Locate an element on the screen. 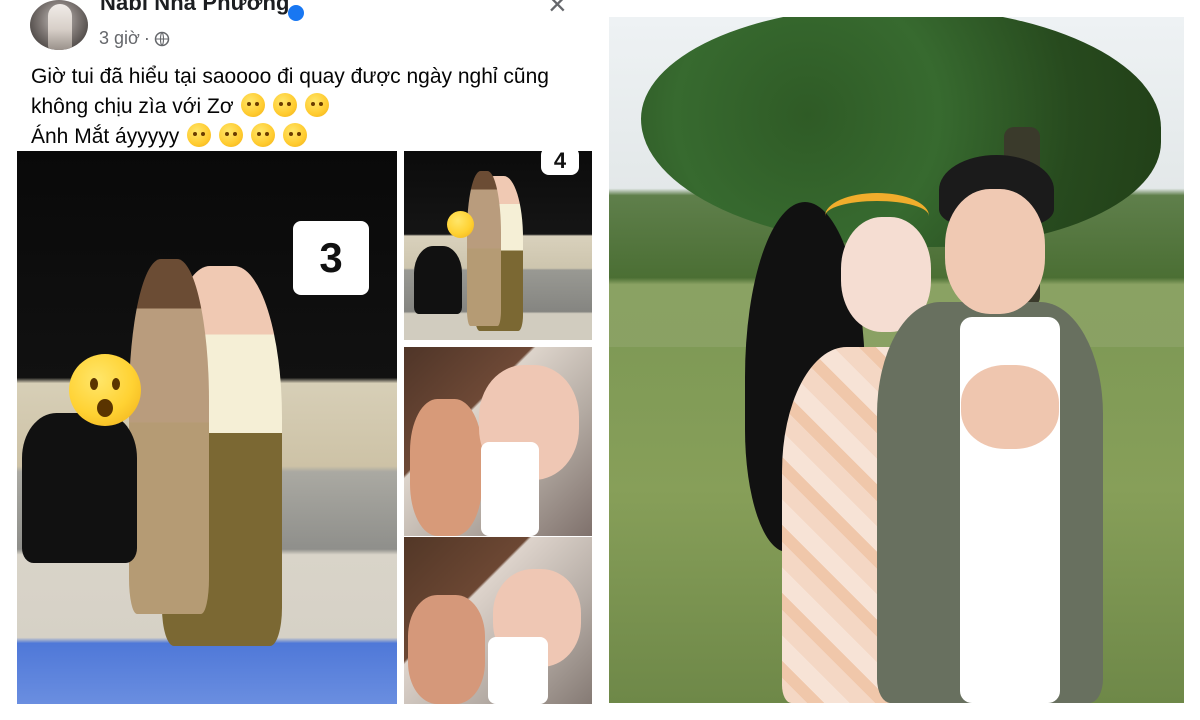  surprised-face-emoji is located at coordinates (105, 390).